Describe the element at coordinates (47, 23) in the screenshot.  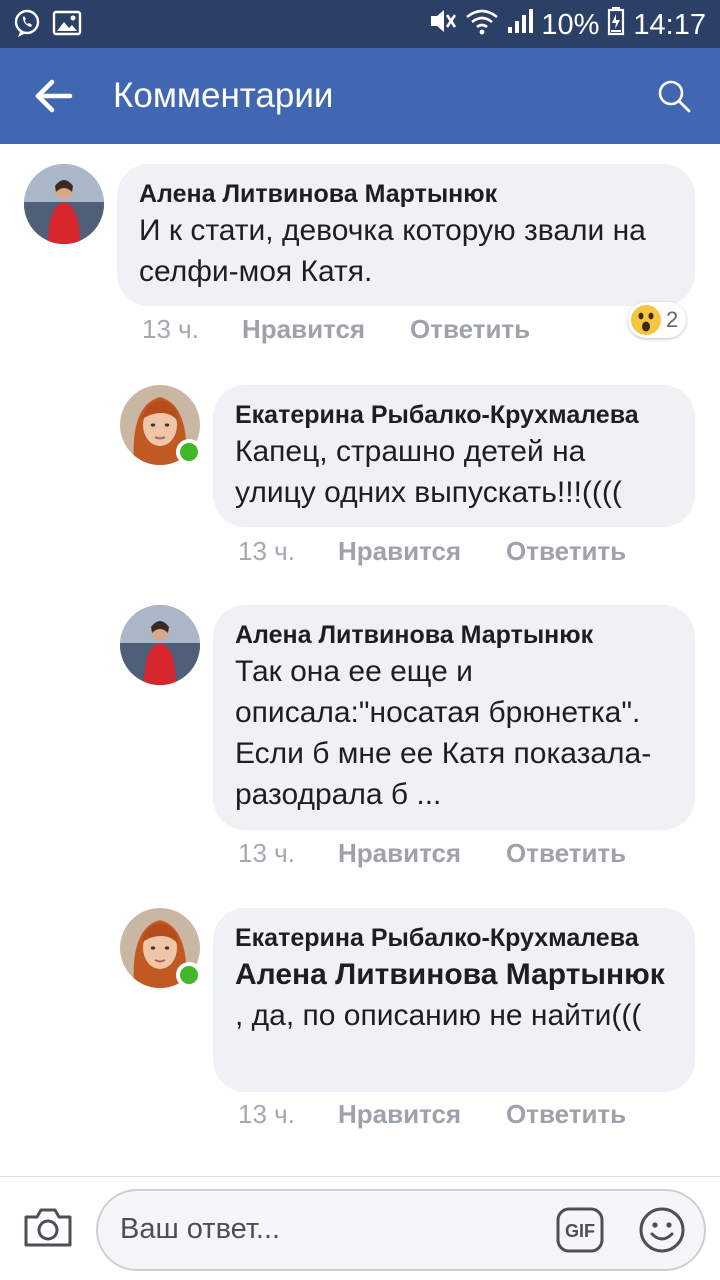
I see `status-bar-notifications` at that location.